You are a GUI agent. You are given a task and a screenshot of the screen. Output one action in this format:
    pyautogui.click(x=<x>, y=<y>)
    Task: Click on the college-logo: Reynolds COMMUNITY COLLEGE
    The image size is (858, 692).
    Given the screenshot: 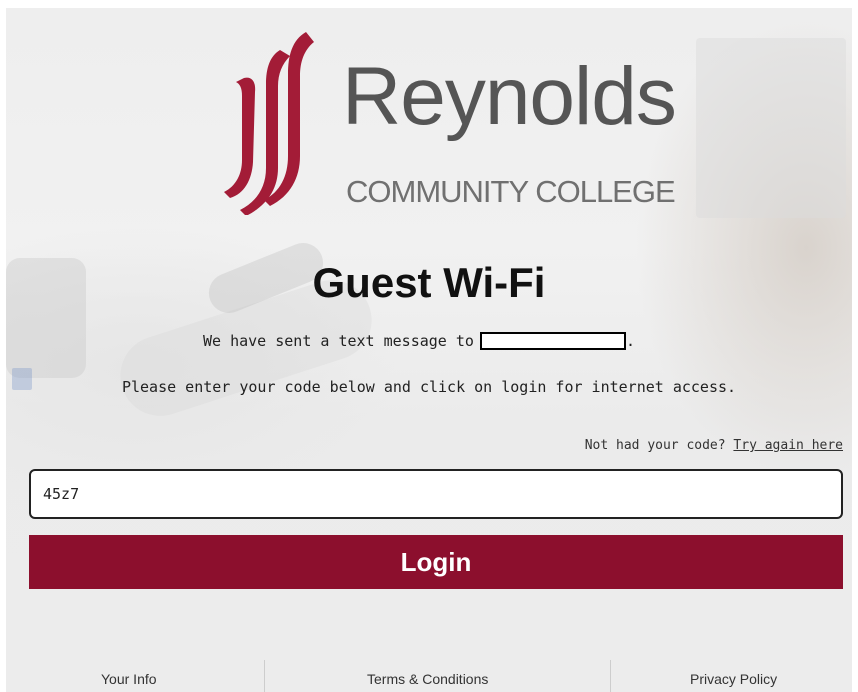 What is the action you would take?
    pyautogui.click(x=449, y=122)
    